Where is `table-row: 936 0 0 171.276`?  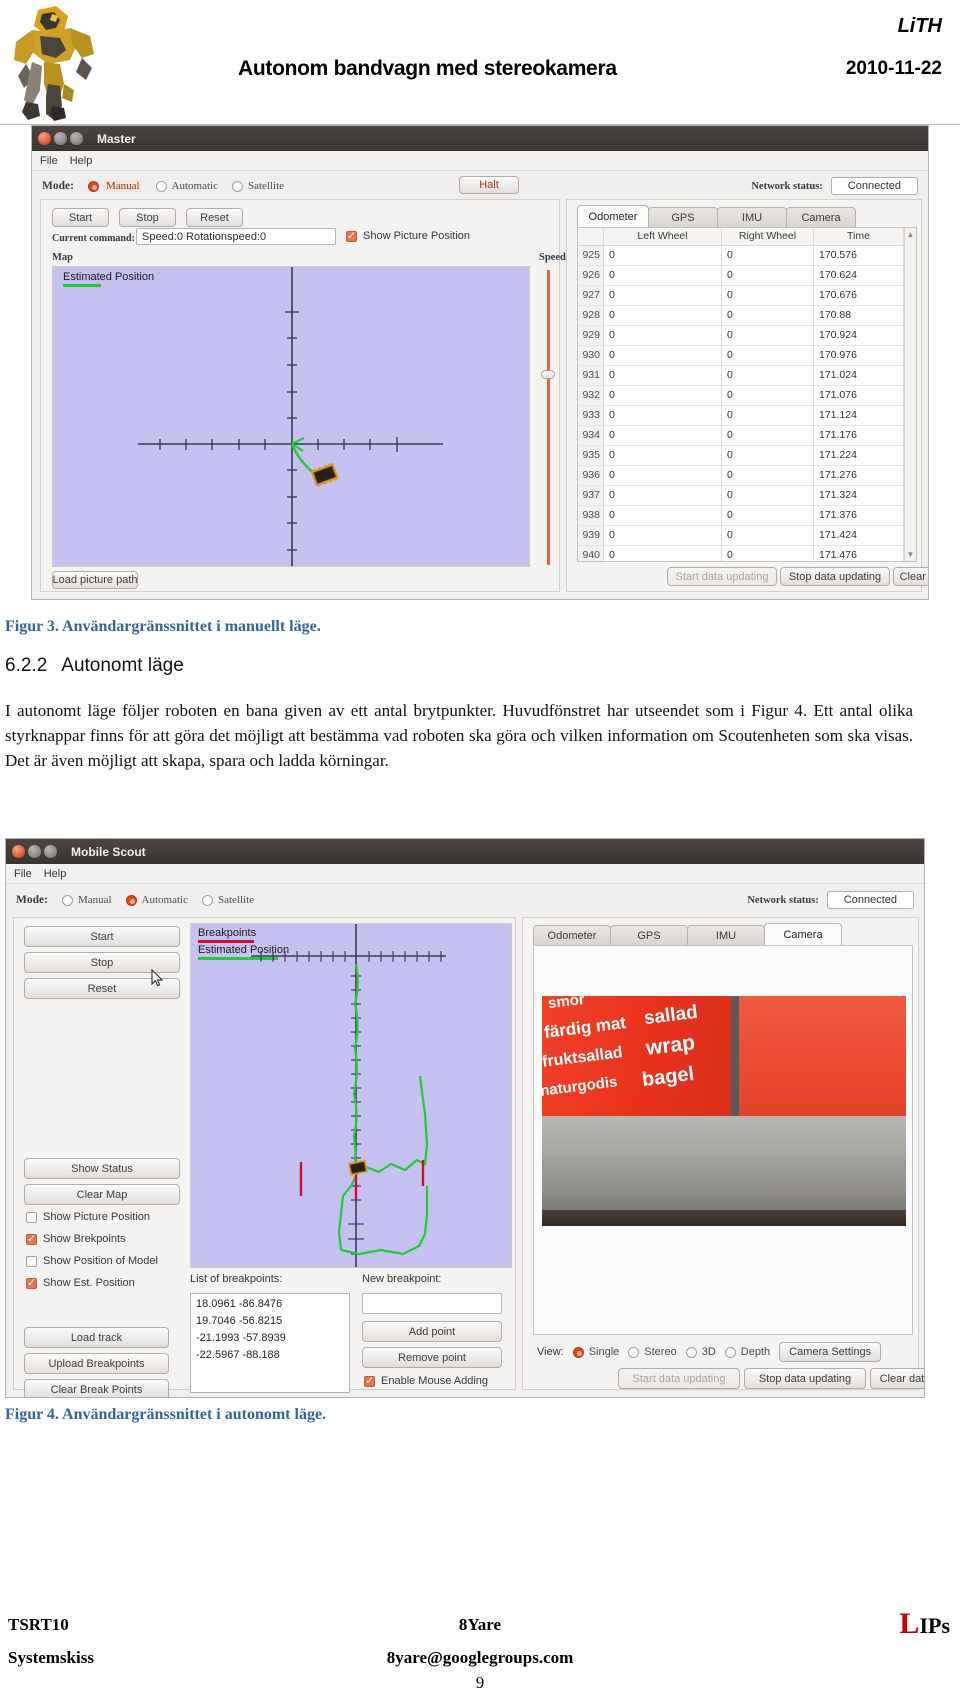
table-row: 936 0 0 171.276 is located at coordinates (741, 475).